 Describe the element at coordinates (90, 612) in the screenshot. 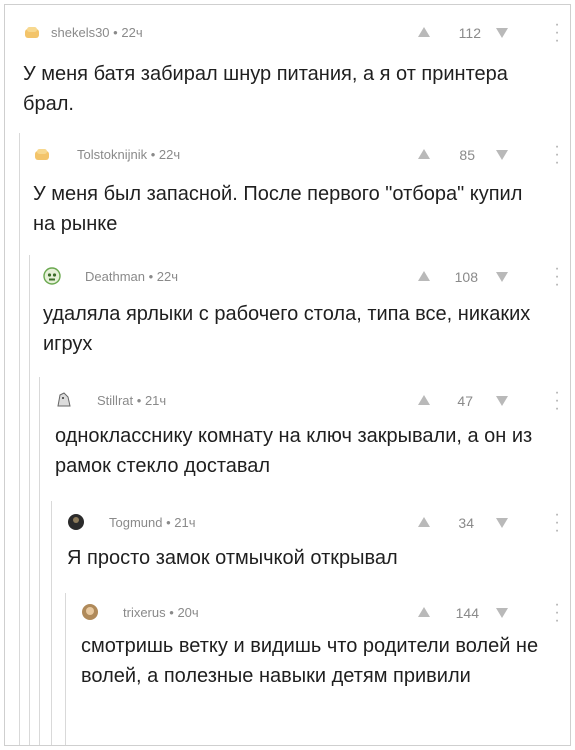

I see `face-avatar-icon` at that location.